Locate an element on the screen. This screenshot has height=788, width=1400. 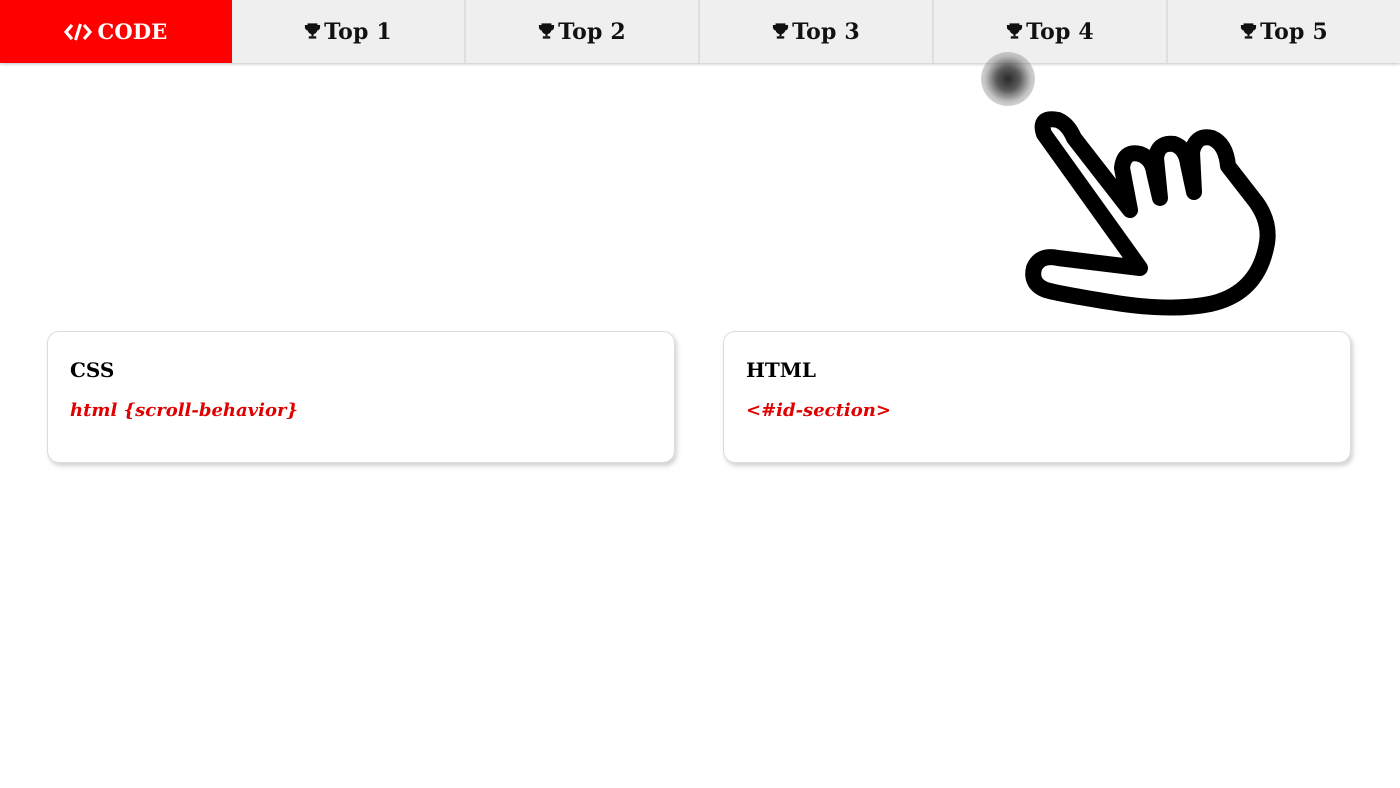
card-title: CSS is located at coordinates (92, 370).